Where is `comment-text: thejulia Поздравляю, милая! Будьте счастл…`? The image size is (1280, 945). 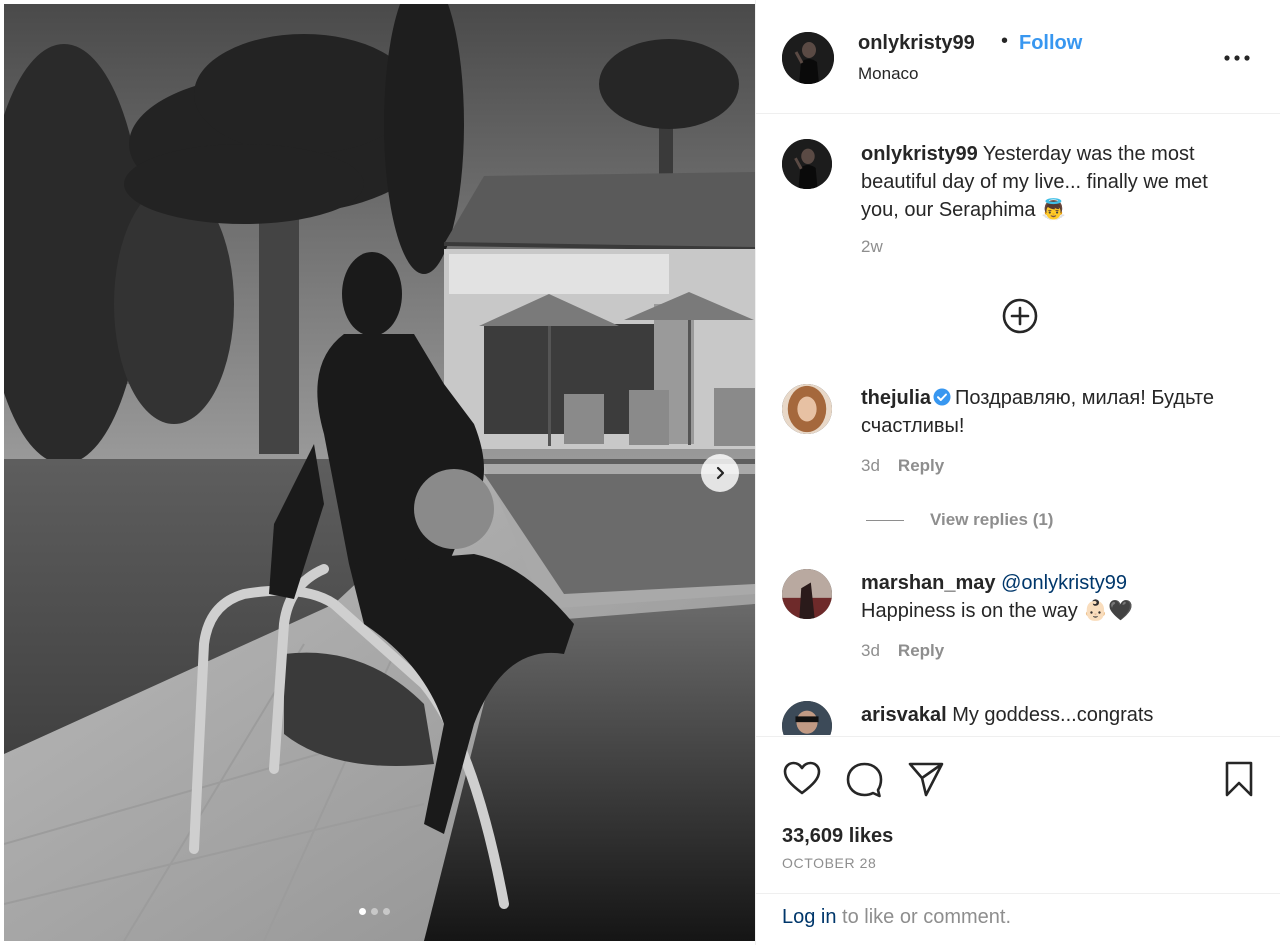
comment-text: thejulia Поздравляю, милая! Будьте счастл… is located at coordinates (1051, 412).